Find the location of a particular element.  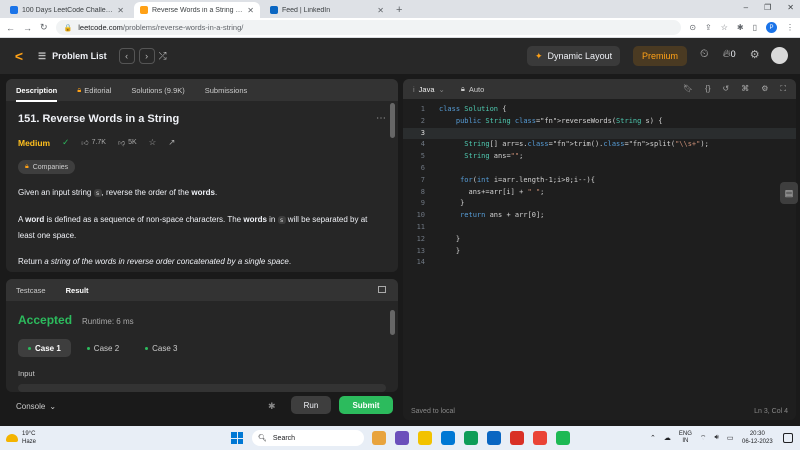

case-tab-1: Case 1 is located at coordinates (44, 348).